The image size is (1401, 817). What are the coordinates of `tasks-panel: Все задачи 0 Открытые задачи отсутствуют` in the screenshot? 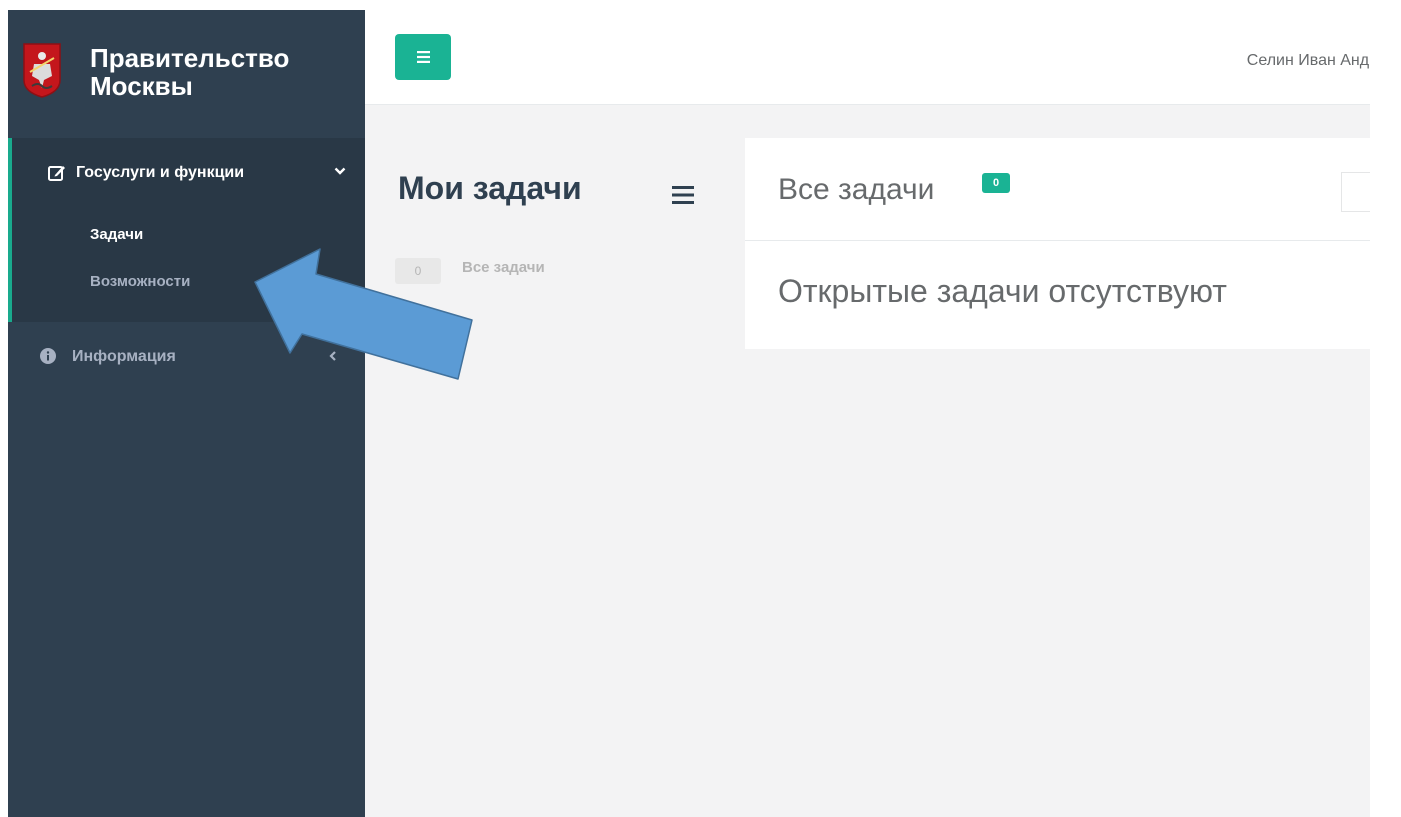 It's located at (1057, 243).